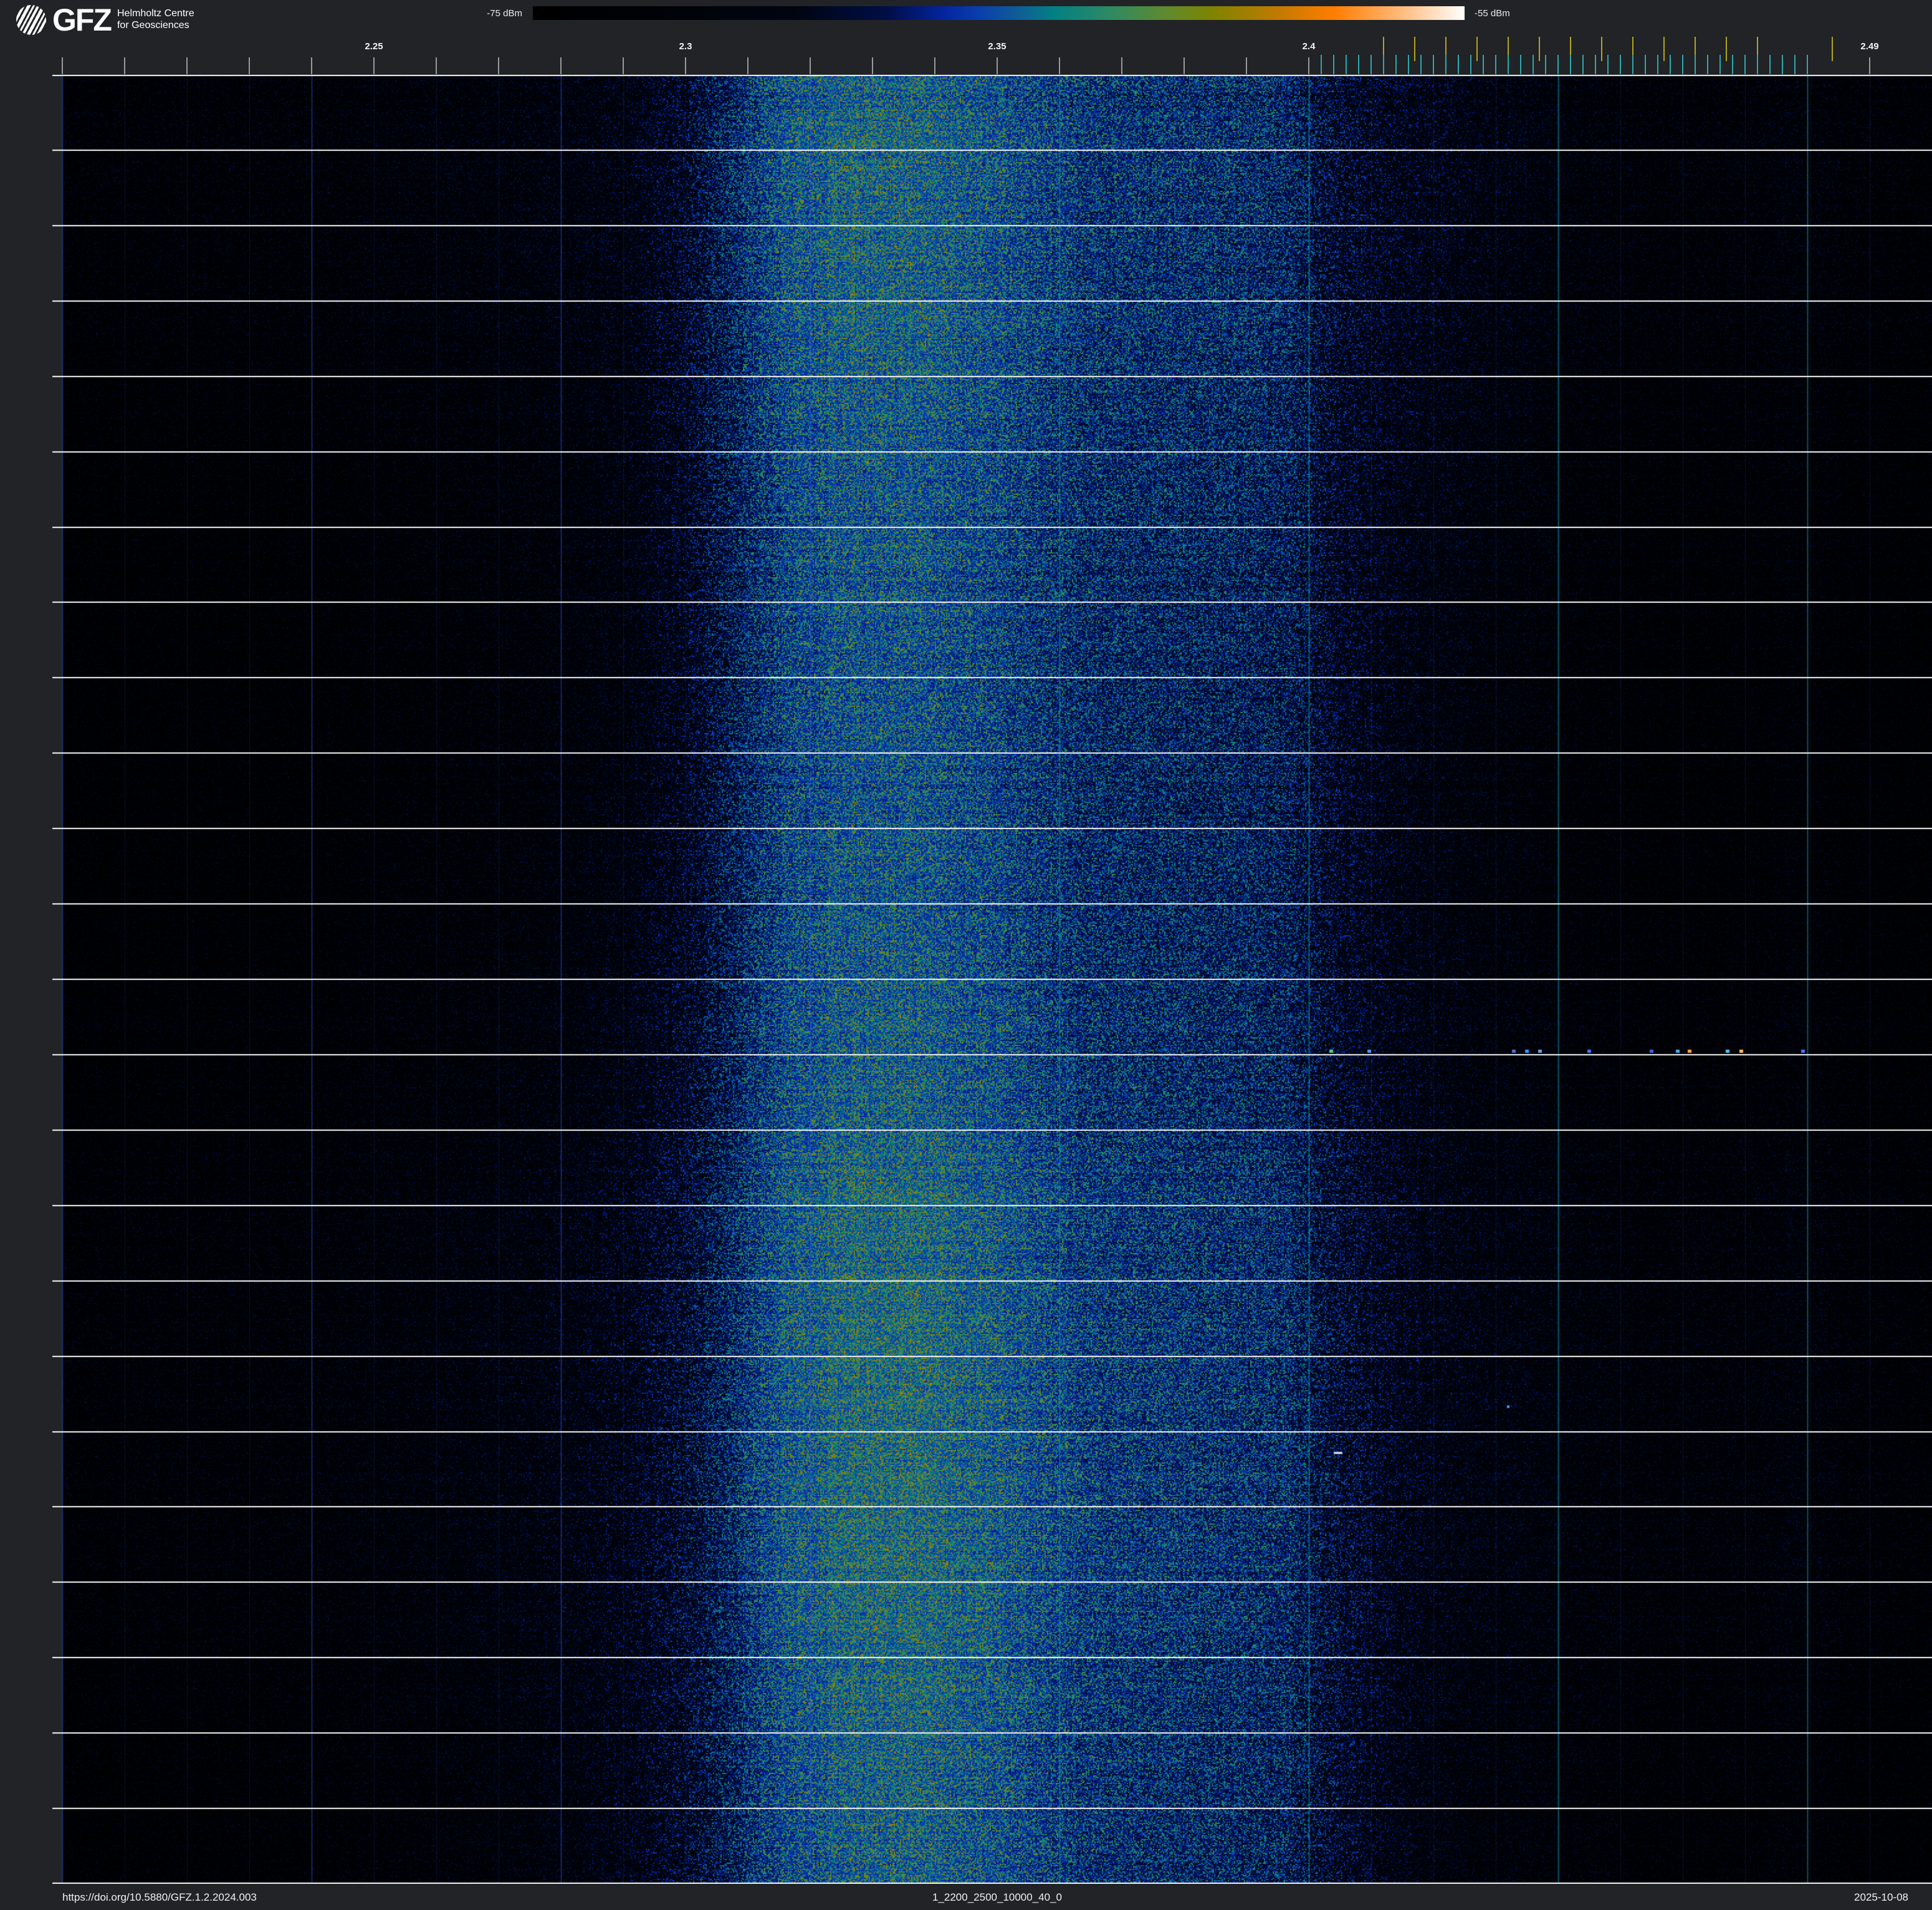  I want to click on footer-doi-link: https://doi.org/10.5880/GFZ.1.2.2024.003, so click(159, 1897).